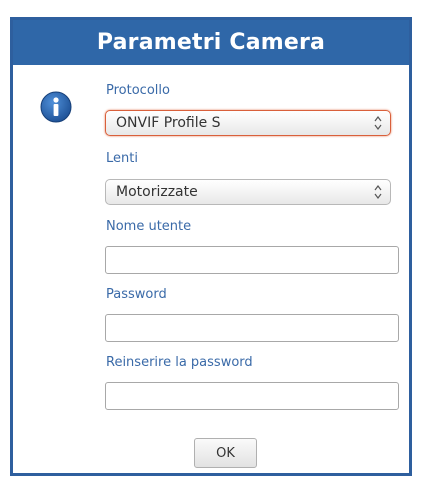 This screenshot has width=426, height=487. What do you see at coordinates (138, 90) in the screenshot?
I see `protocol-label: Protocollo` at bounding box center [138, 90].